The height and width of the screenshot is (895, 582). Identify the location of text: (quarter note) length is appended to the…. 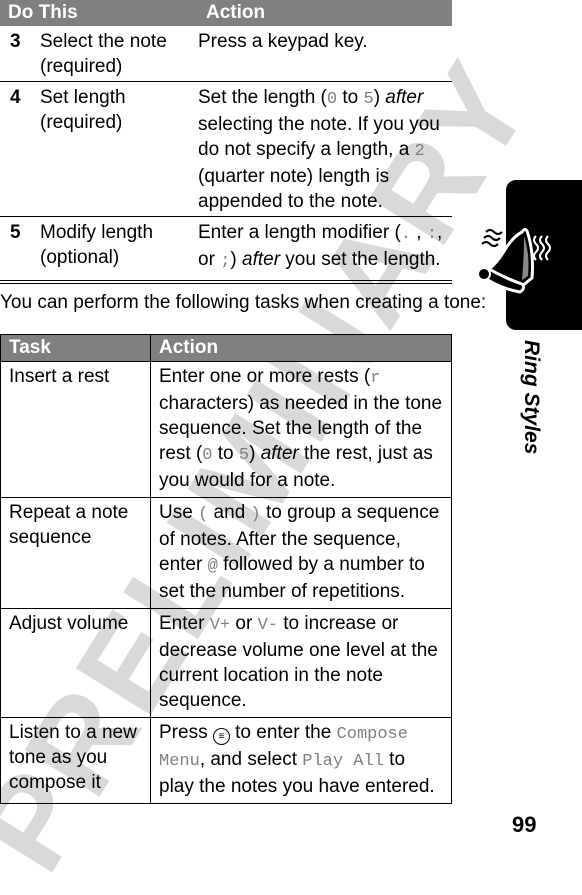
(294, 189).